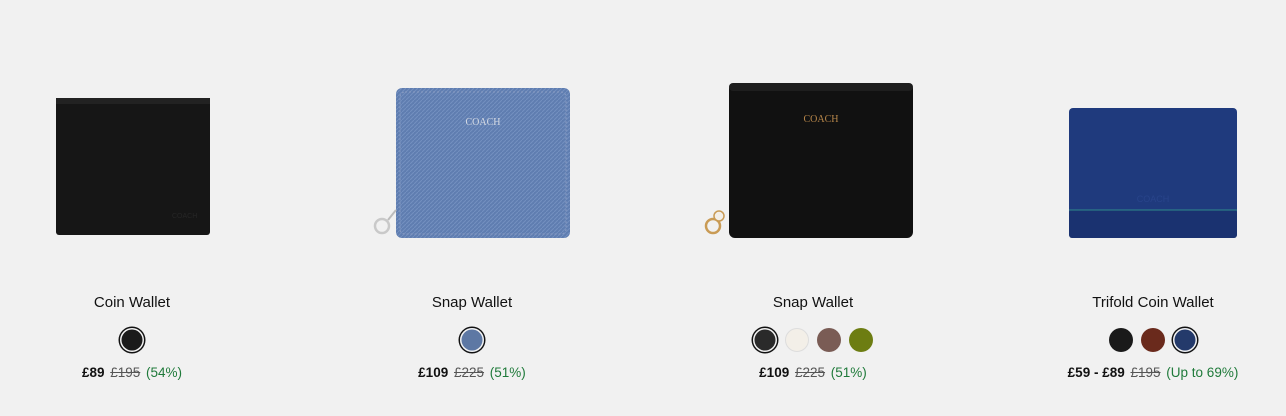 This screenshot has height=416, width=1286. Describe the element at coordinates (1096, 372) in the screenshot. I see `current-price: £59 - £89` at that location.